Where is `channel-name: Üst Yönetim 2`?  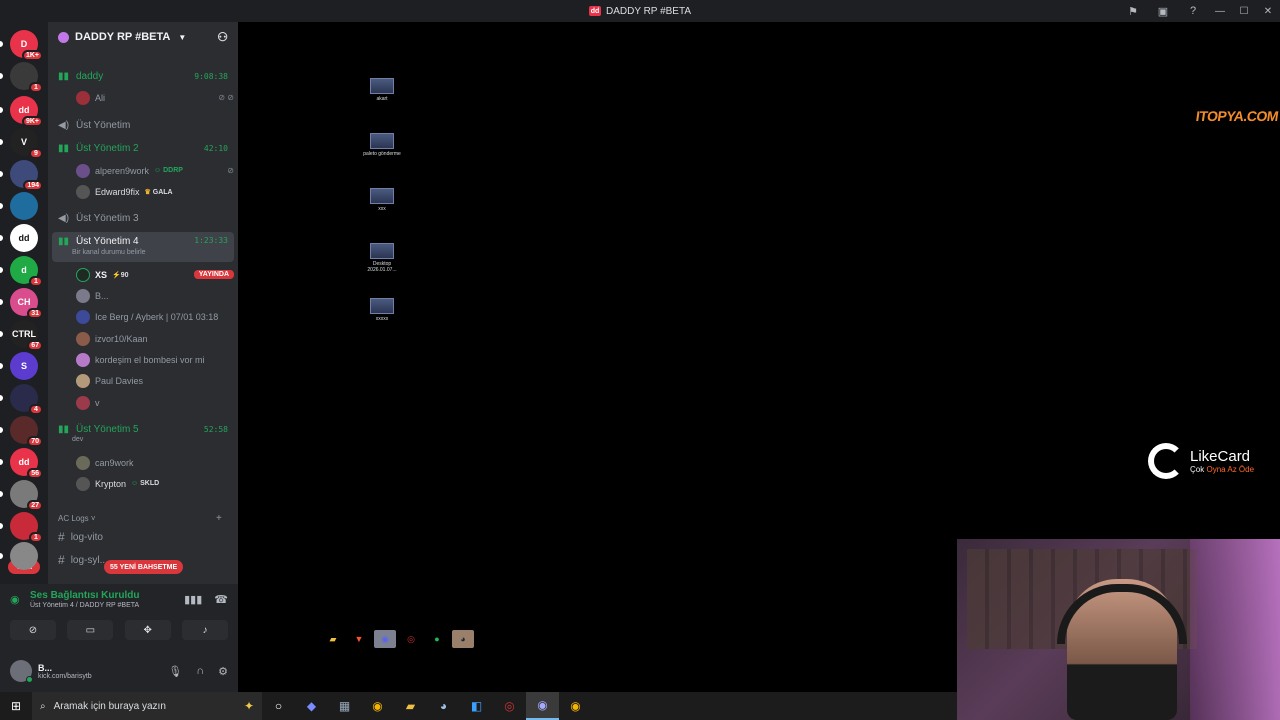
channel-name: Üst Yönetim 2 is located at coordinates (107, 148).